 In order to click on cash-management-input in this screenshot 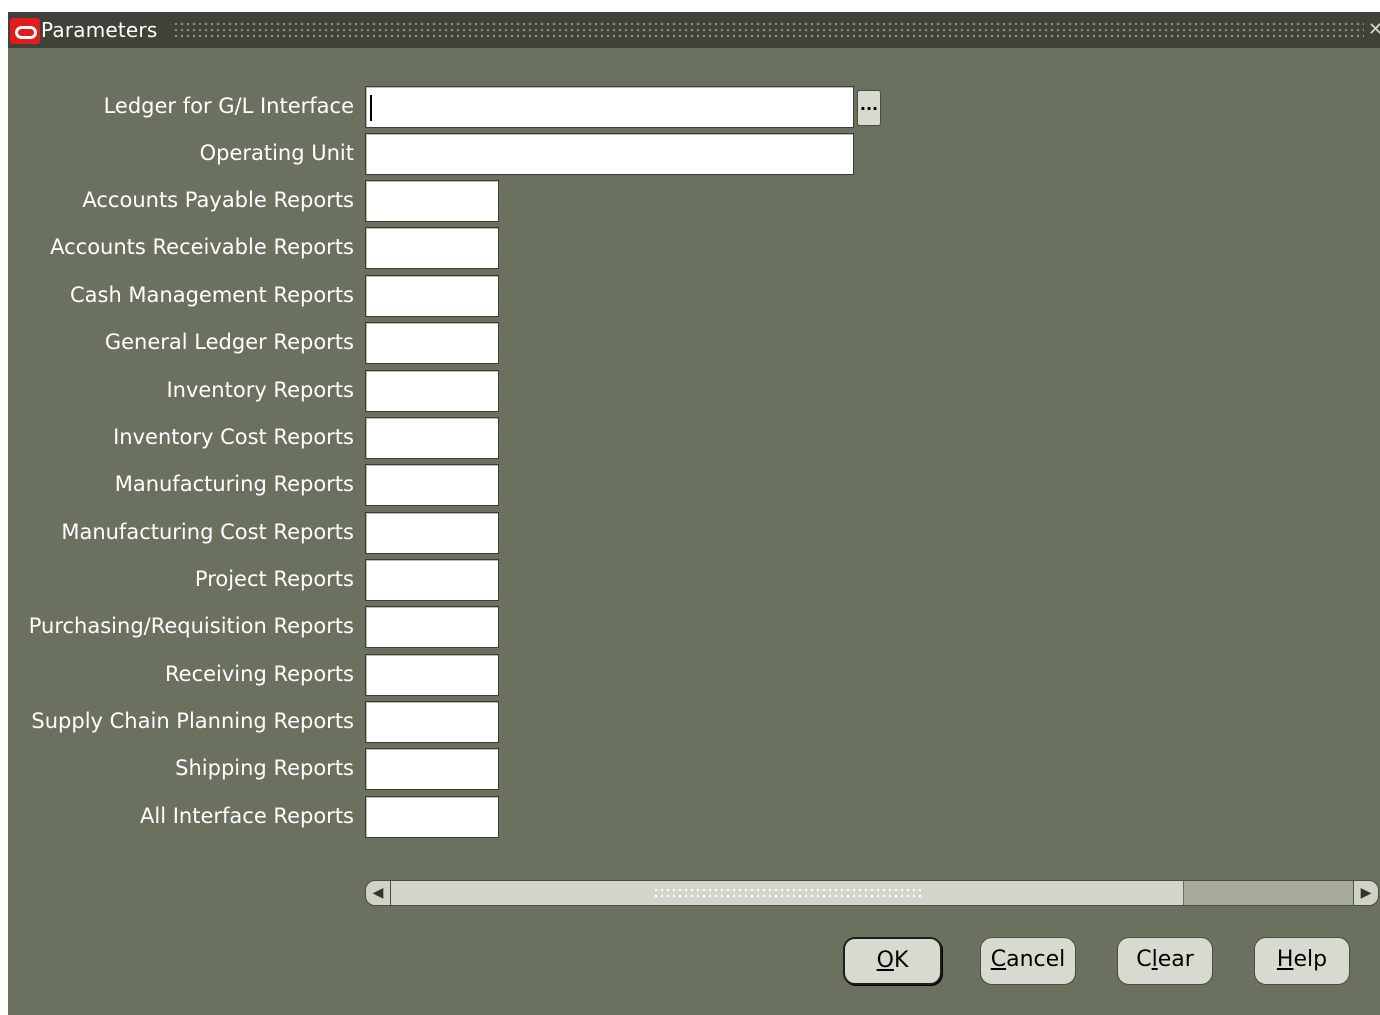, I will do `click(432, 296)`.